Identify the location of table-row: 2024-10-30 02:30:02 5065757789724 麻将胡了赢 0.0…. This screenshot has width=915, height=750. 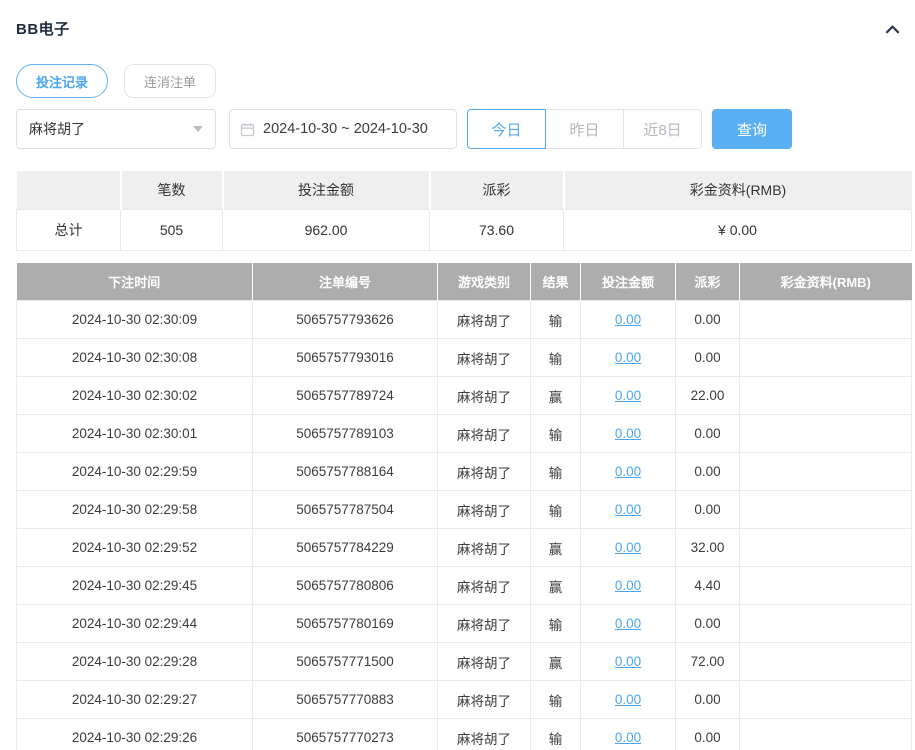
(464, 395).